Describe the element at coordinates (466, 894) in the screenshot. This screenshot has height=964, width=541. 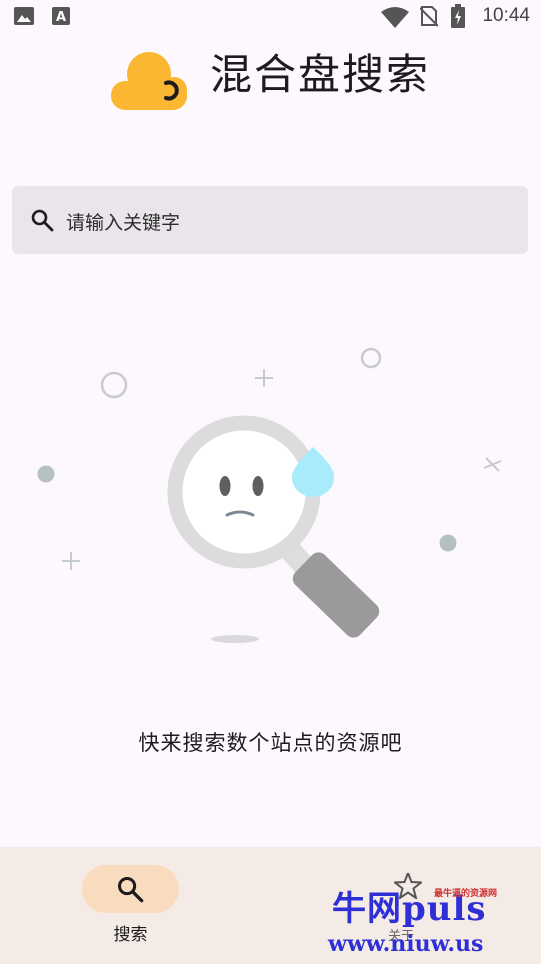
I see `watermark-subtitle: 最牛逼的资源网` at that location.